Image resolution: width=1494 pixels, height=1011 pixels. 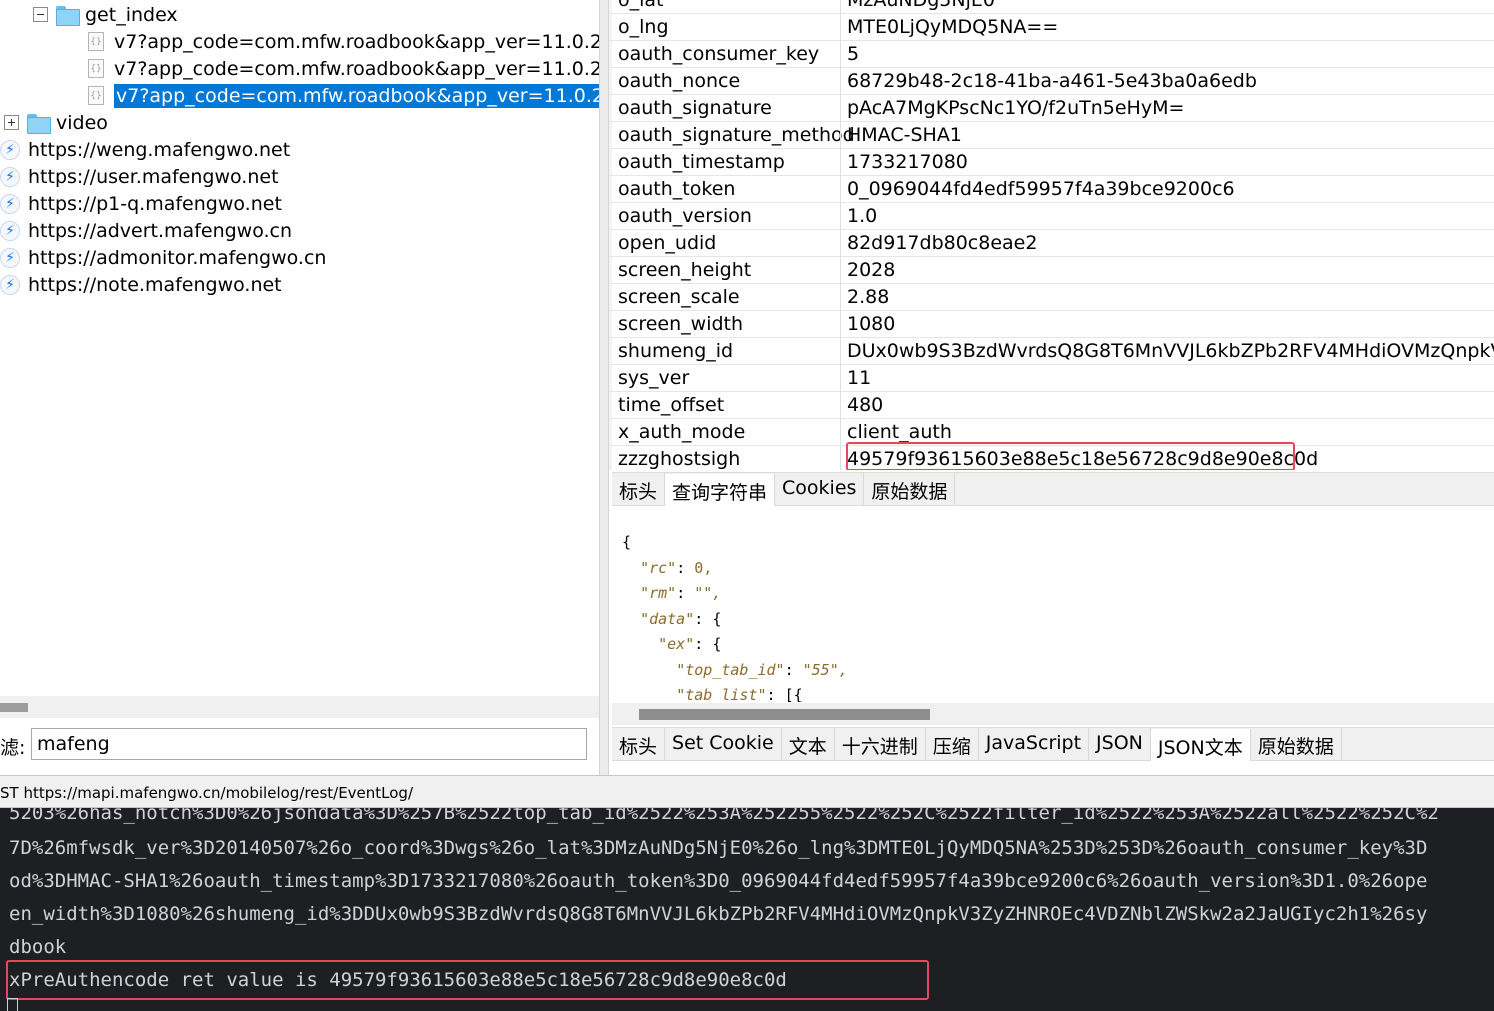 What do you see at coordinates (1296, 744) in the screenshot?
I see `response-tab: 原始数据` at bounding box center [1296, 744].